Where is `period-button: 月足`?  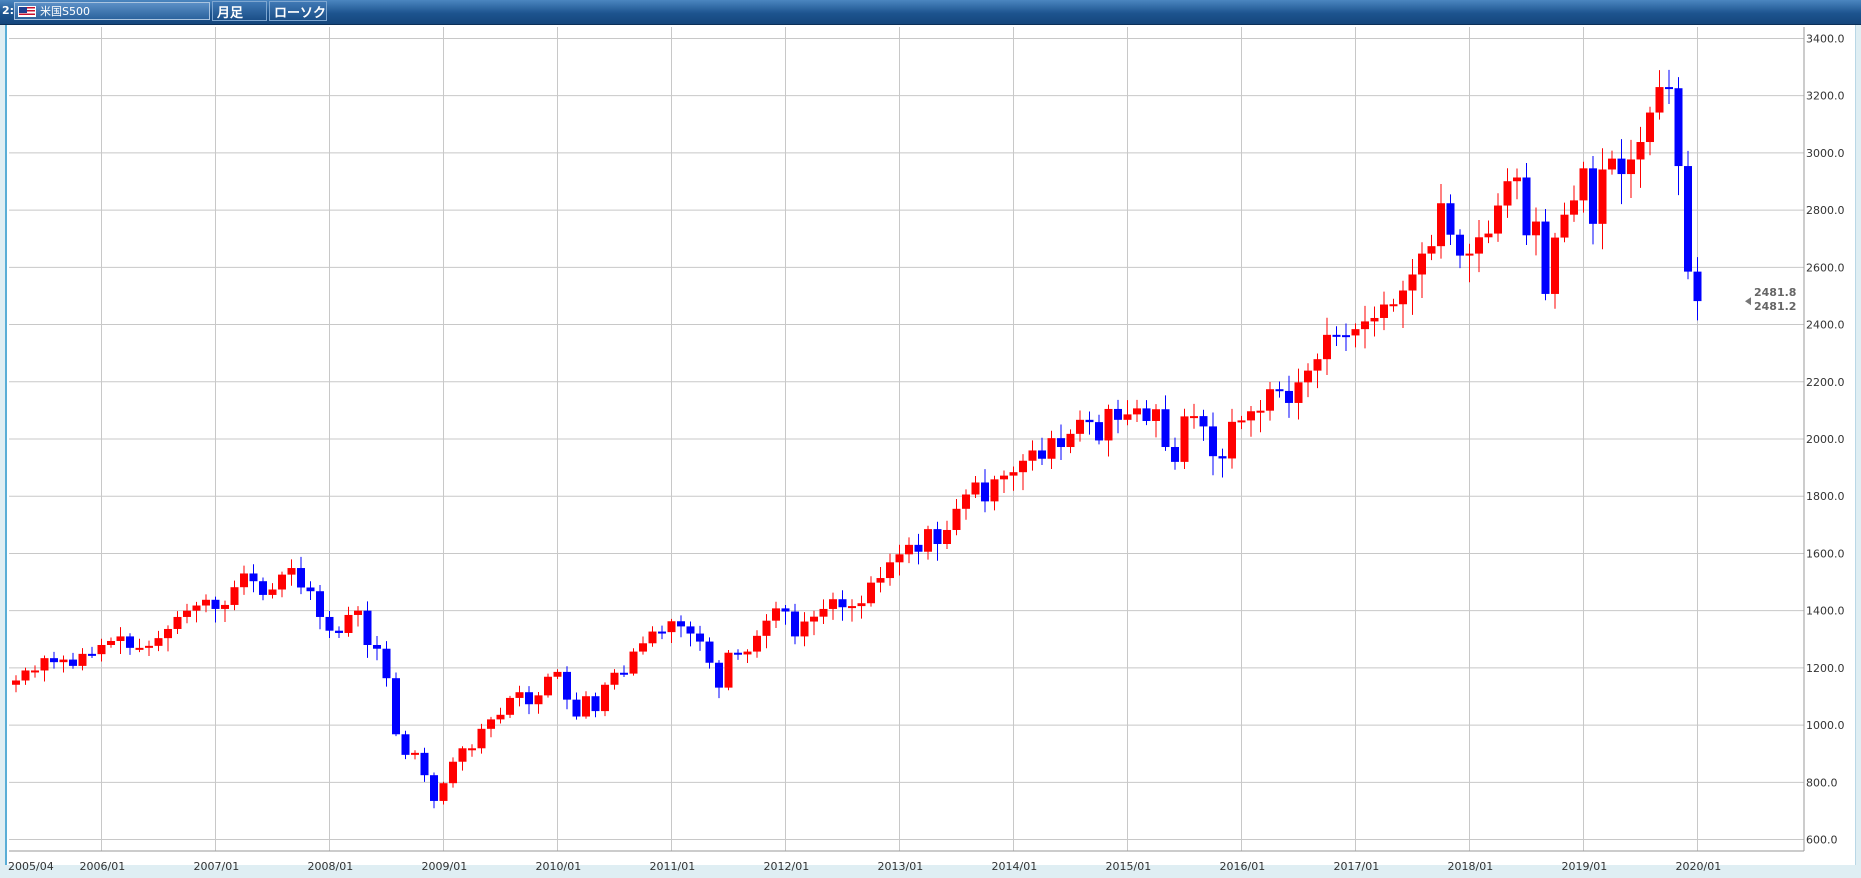 period-button: 月足 is located at coordinates (239, 11).